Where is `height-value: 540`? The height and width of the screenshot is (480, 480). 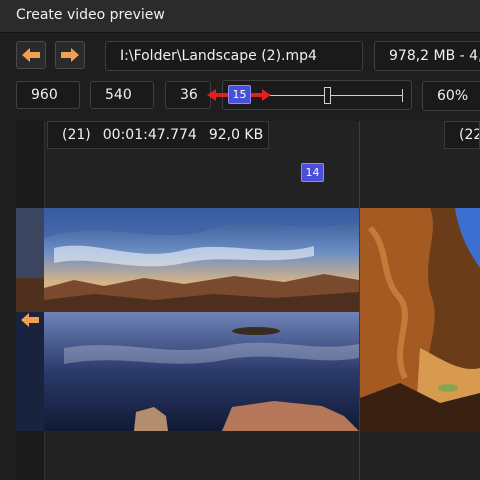 height-value: 540 is located at coordinates (118, 95).